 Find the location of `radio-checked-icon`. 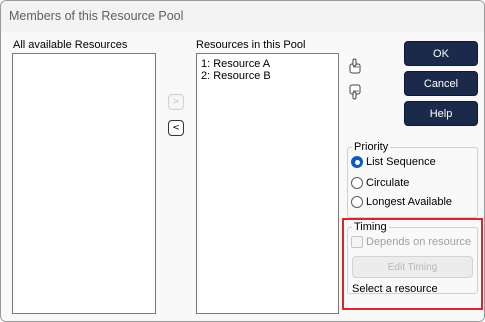

radio-checked-icon is located at coordinates (357, 162).